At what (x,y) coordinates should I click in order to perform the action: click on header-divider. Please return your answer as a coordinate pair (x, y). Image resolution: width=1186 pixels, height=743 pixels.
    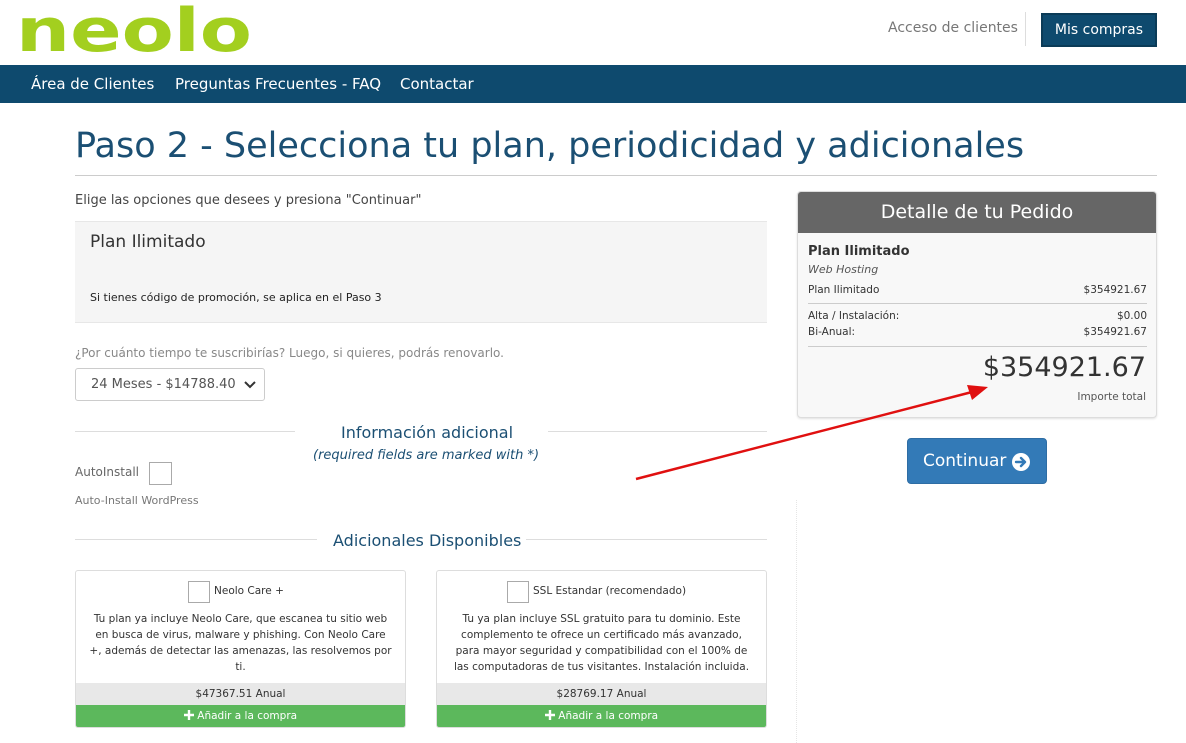
    Looking at the image, I should click on (1025, 29).